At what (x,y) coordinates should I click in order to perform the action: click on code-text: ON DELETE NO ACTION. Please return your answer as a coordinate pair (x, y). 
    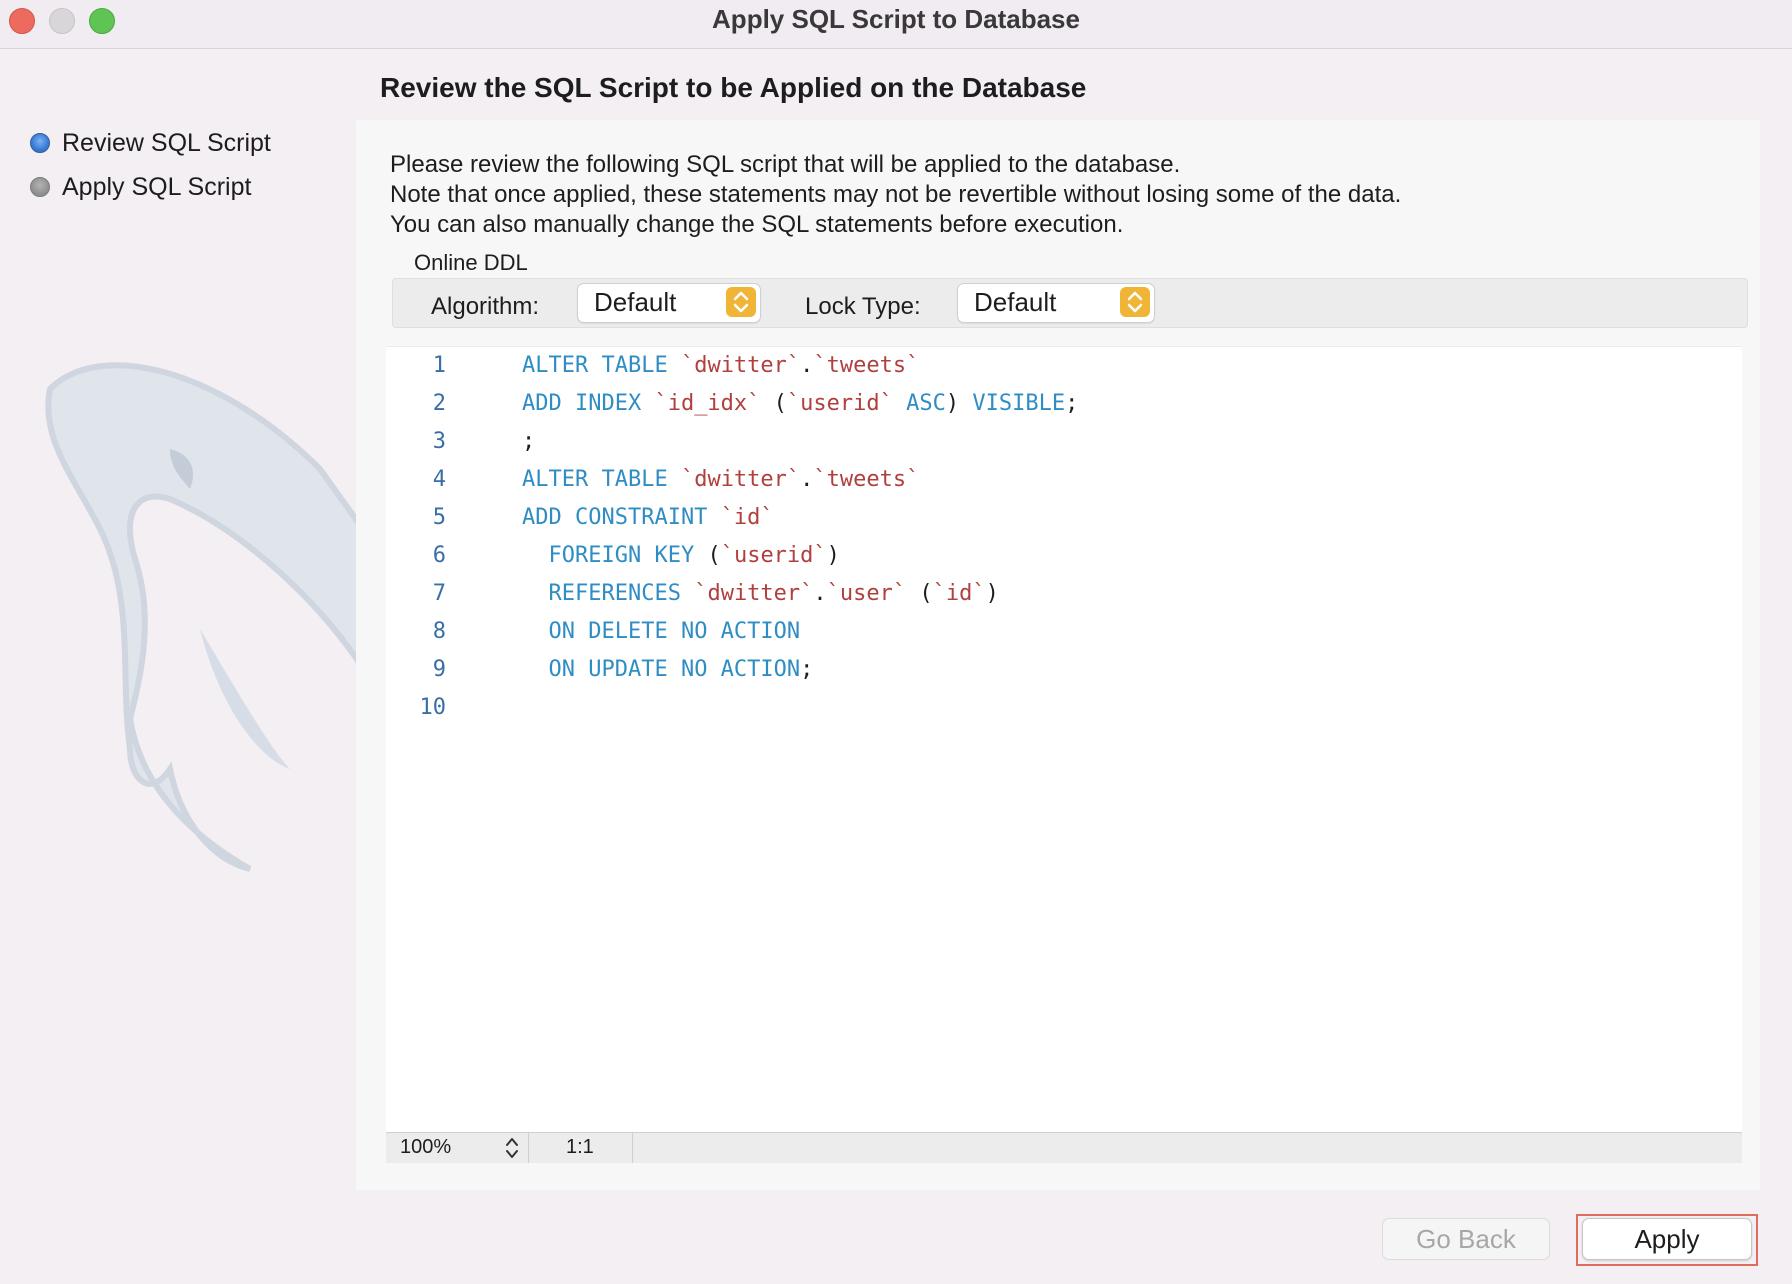
    Looking at the image, I should click on (661, 632).